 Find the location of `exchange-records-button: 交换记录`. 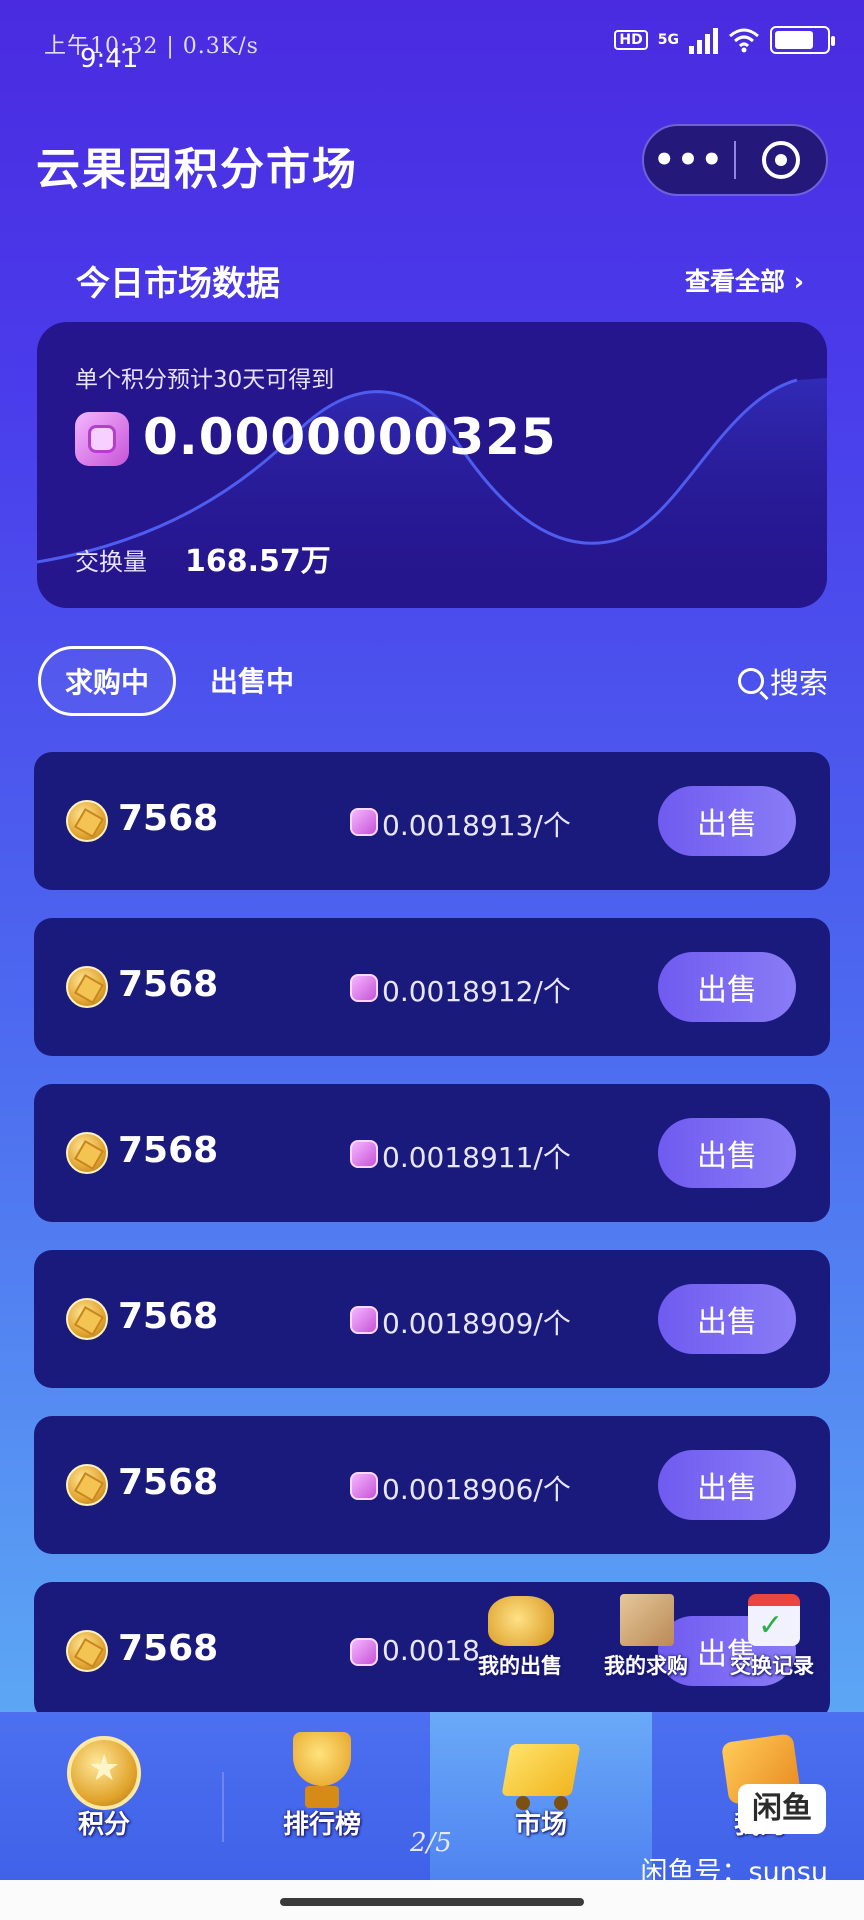

exchange-records-button: 交换记录 is located at coordinates (772, 1636).